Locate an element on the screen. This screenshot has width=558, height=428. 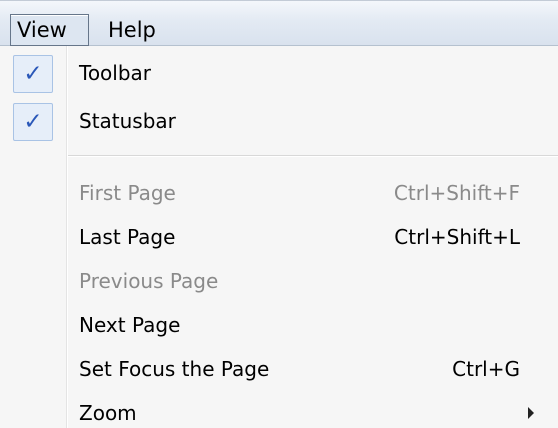
menu-item-statusbar: ✓ Statusbar is located at coordinates (279, 121).